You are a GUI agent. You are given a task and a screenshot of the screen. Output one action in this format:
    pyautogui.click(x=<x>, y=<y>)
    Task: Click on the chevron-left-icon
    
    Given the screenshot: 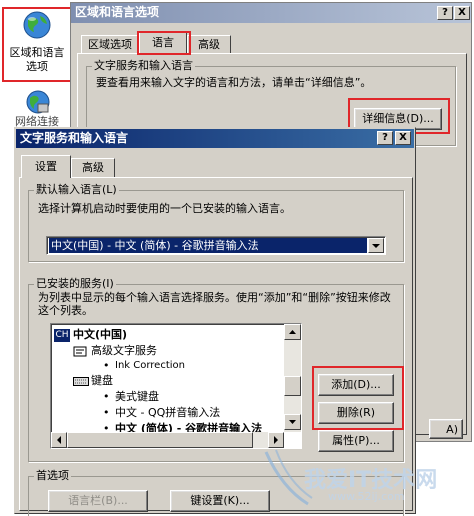 What is the action you would take?
    pyautogui.click(x=59, y=440)
    